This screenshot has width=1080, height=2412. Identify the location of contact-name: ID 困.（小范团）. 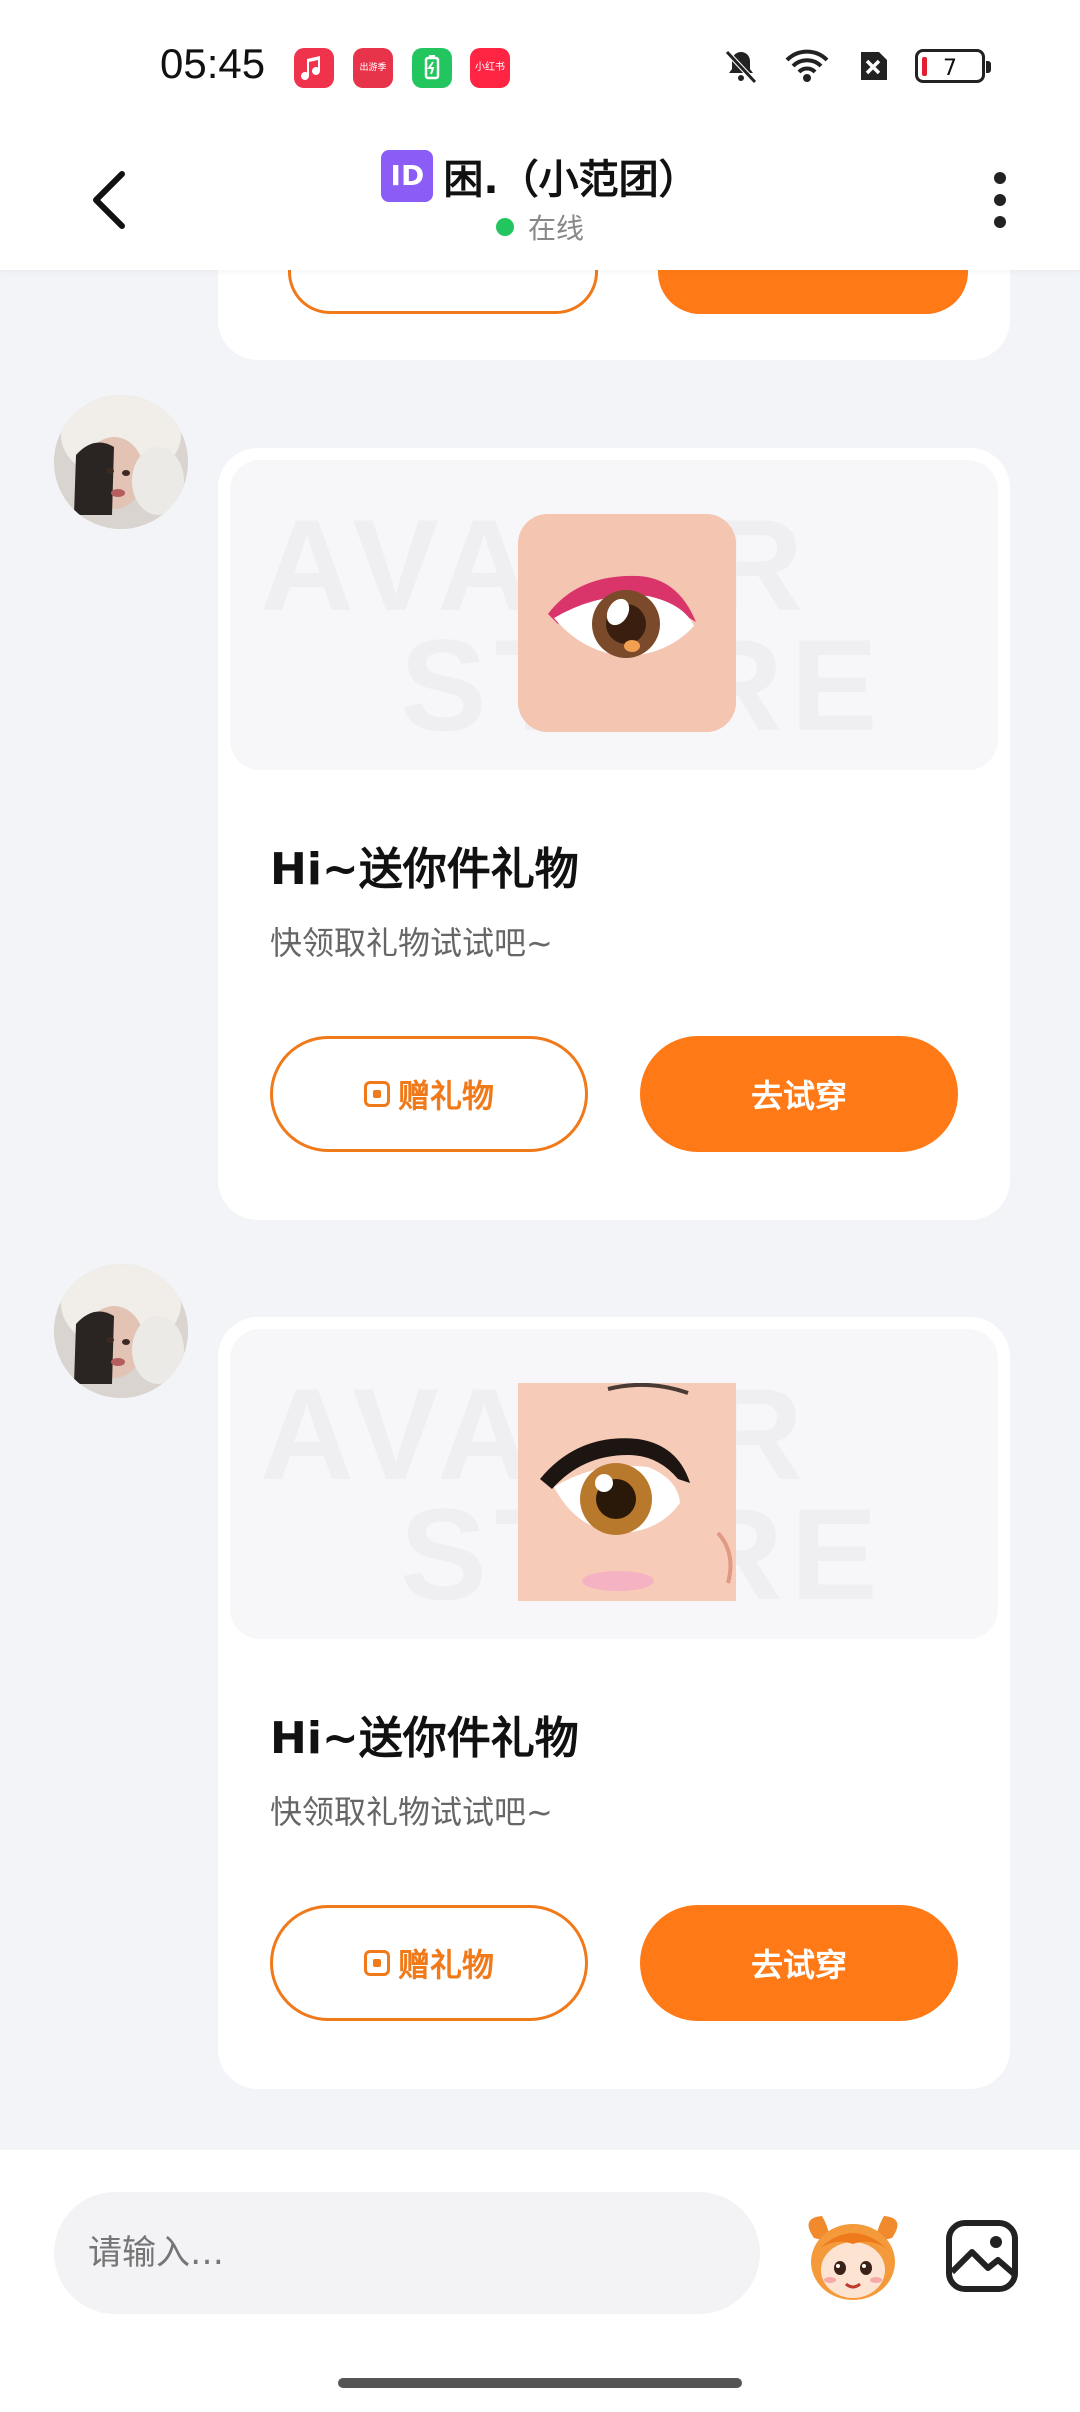
(540, 176).